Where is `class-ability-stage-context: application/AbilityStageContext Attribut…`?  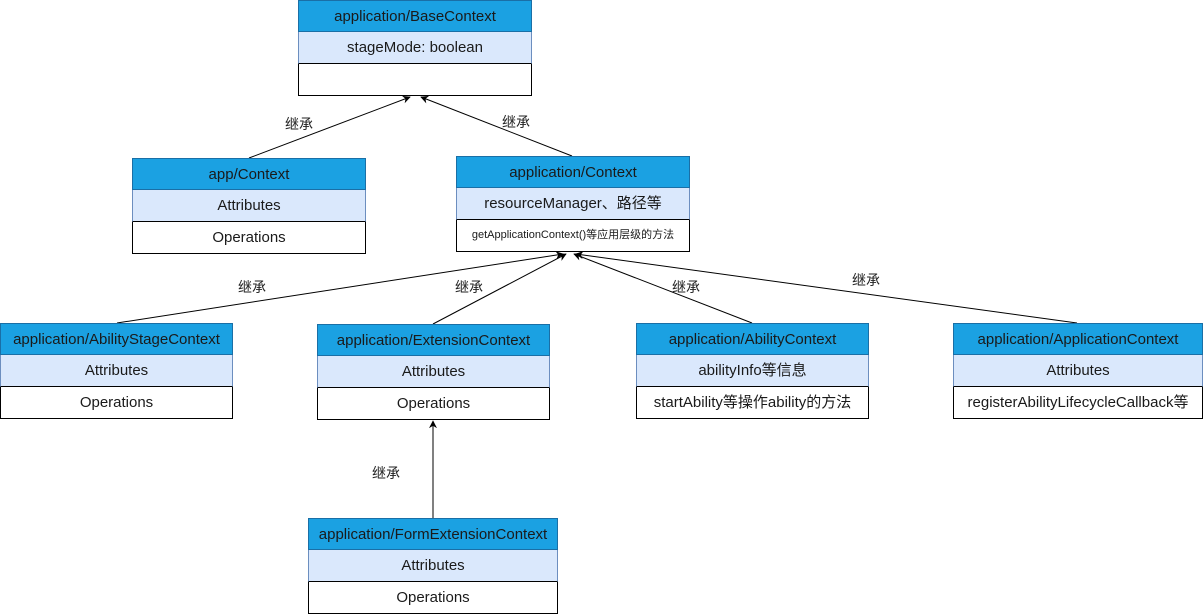
class-ability-stage-context: application/AbilityStageContext Attribut… is located at coordinates (116, 371).